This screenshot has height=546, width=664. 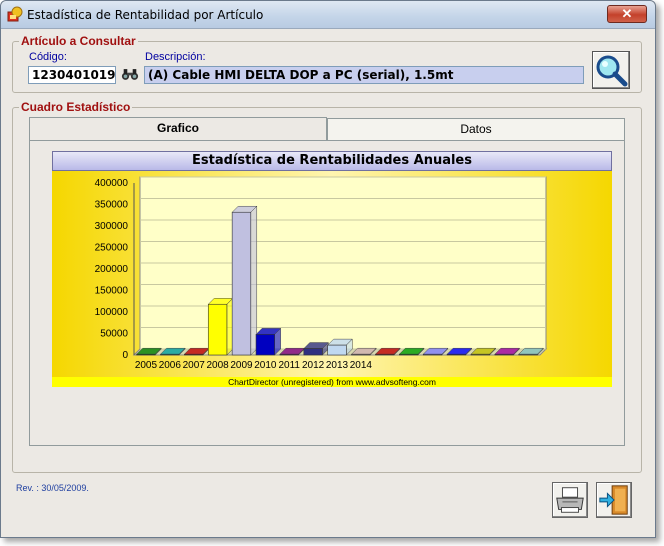 I want to click on x-tick-label: 2013, so click(x=337, y=365).